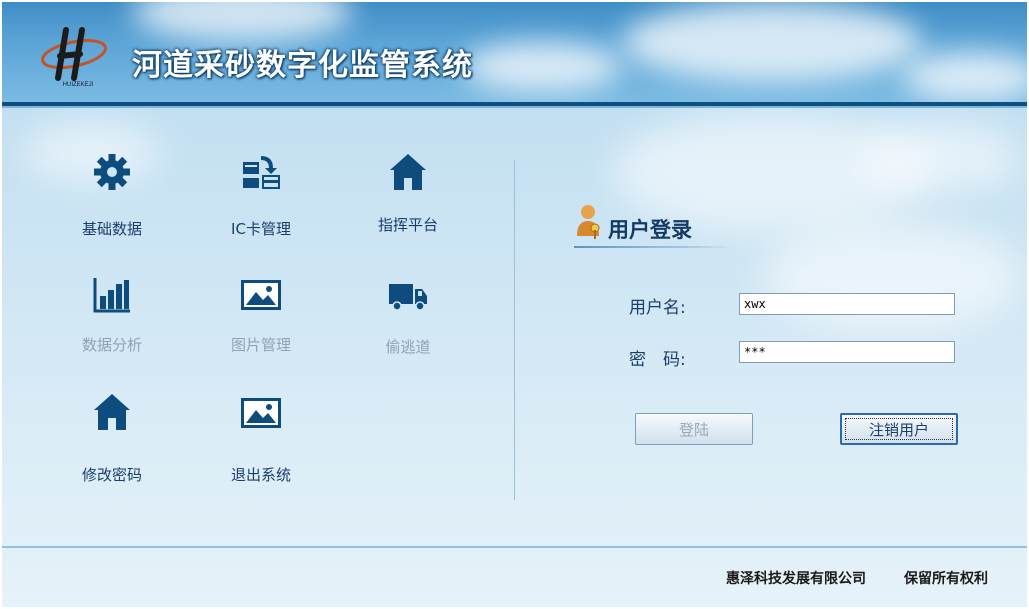 The image size is (1029, 609). Describe the element at coordinates (657, 308) in the screenshot. I see `username-label: 用户名:` at that location.